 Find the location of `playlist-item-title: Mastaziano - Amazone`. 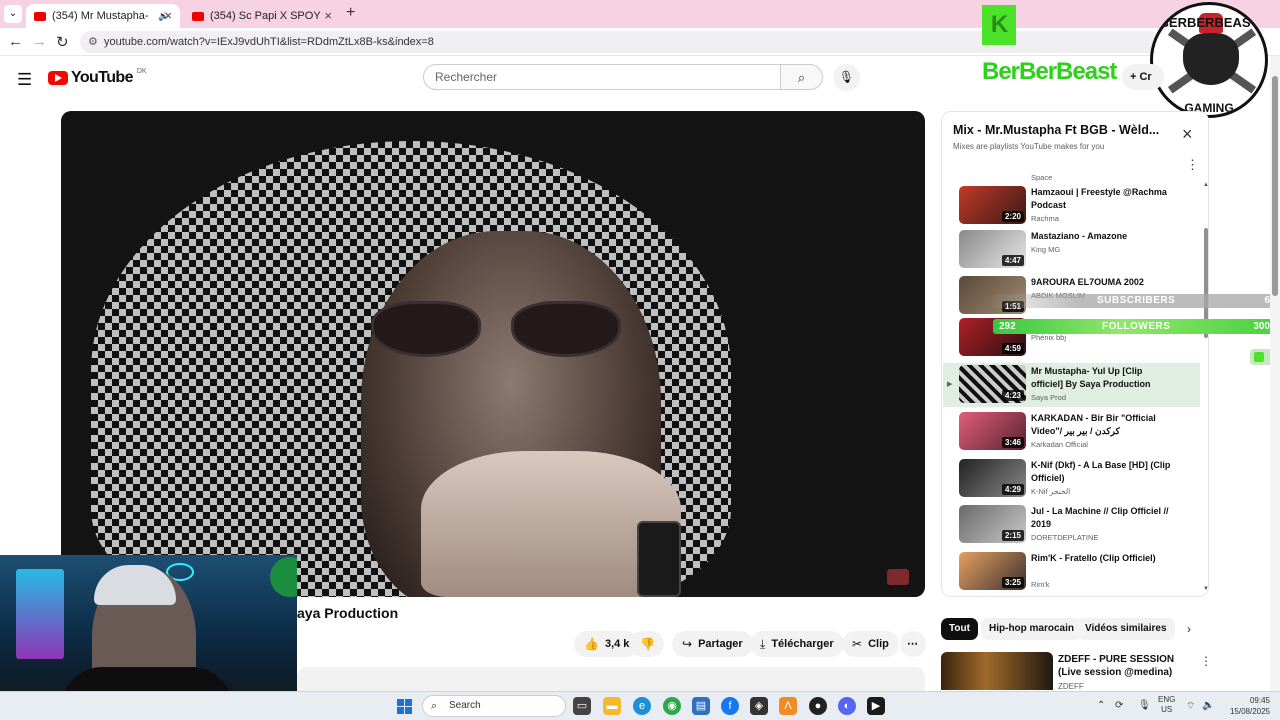

playlist-item-title: Mastaziano - Amazone is located at coordinates (1101, 236).